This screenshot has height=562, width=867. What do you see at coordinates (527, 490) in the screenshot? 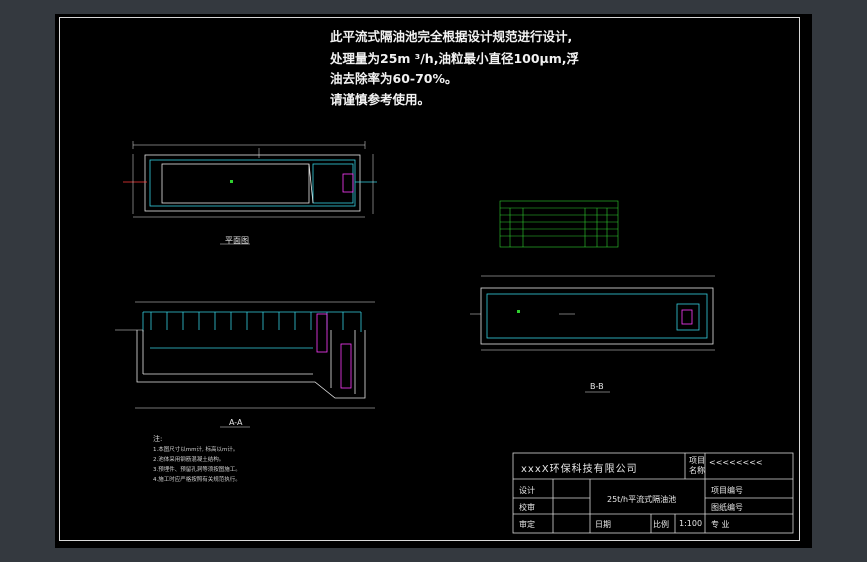
I see `design-label: 设计` at bounding box center [527, 490].